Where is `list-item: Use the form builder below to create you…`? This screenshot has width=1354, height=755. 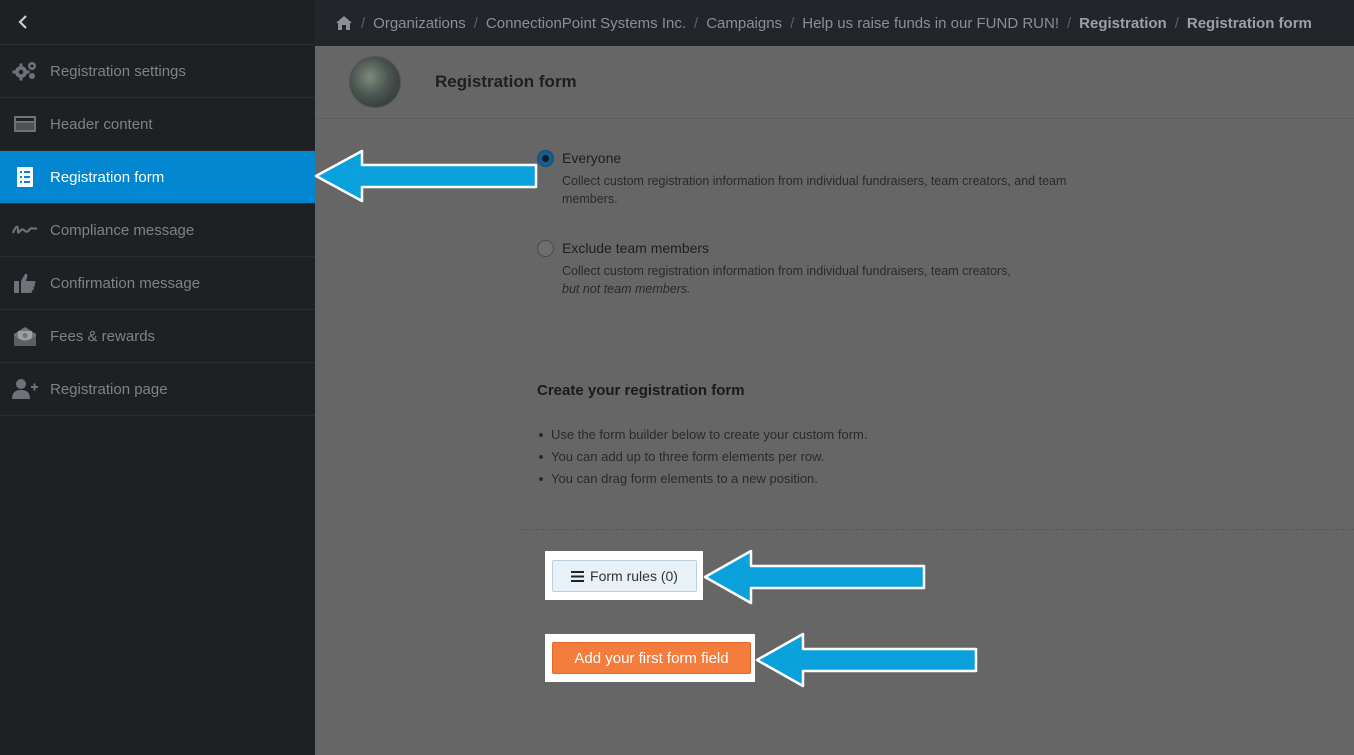 list-item: Use the form builder below to create you… is located at coordinates (702, 435).